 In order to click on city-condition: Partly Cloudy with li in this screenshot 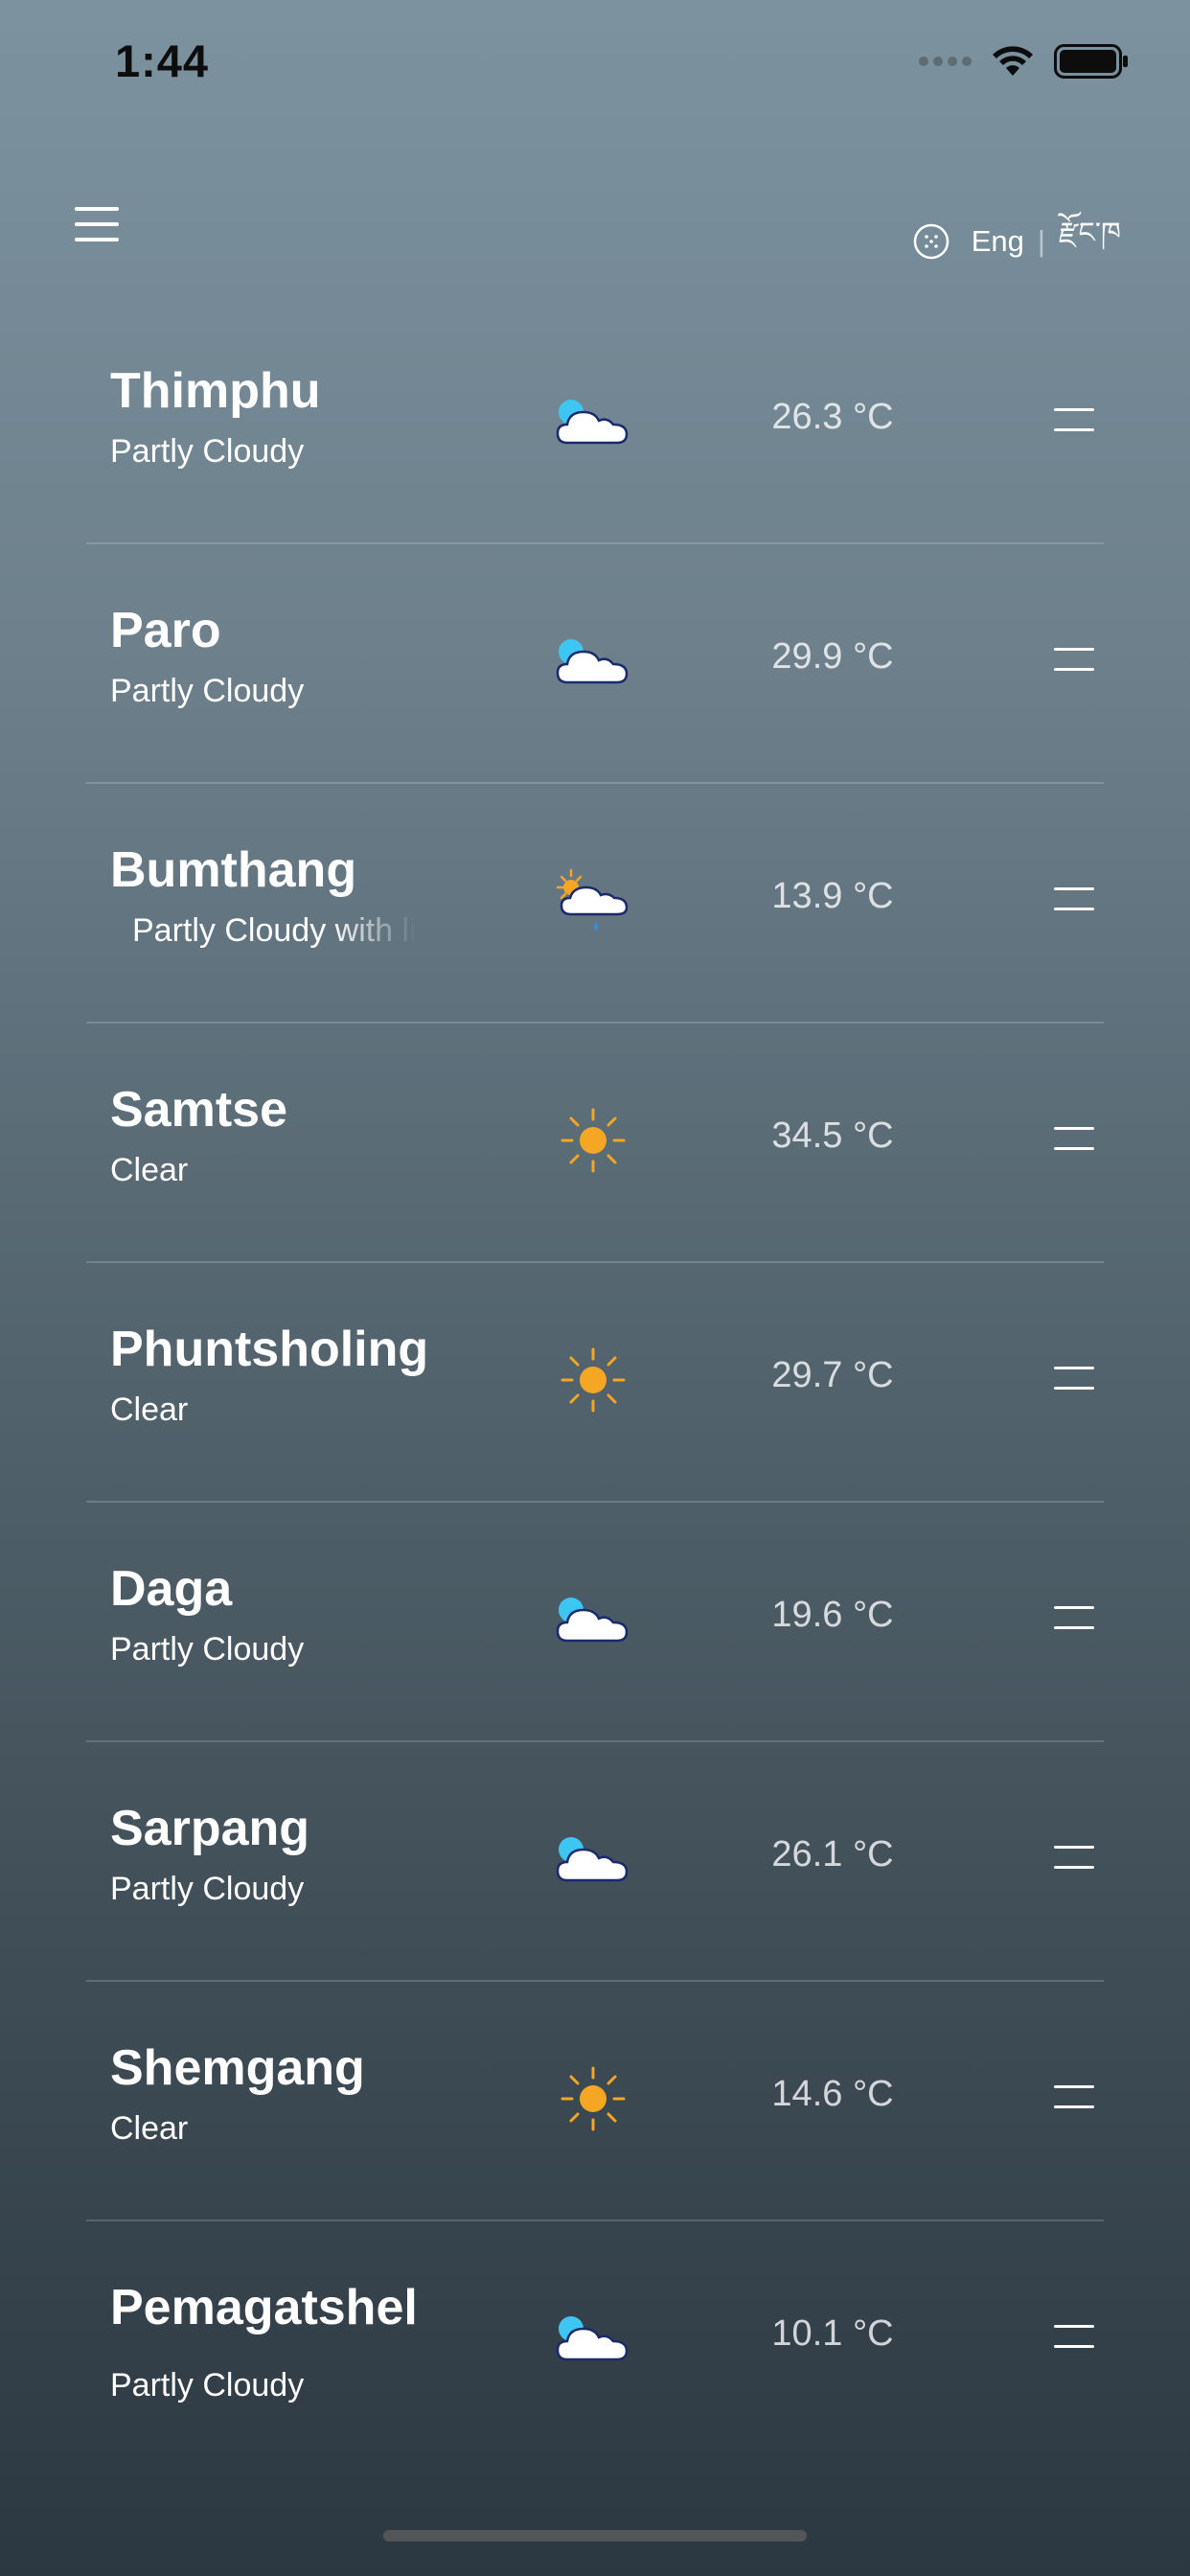, I will do `click(274, 930)`.